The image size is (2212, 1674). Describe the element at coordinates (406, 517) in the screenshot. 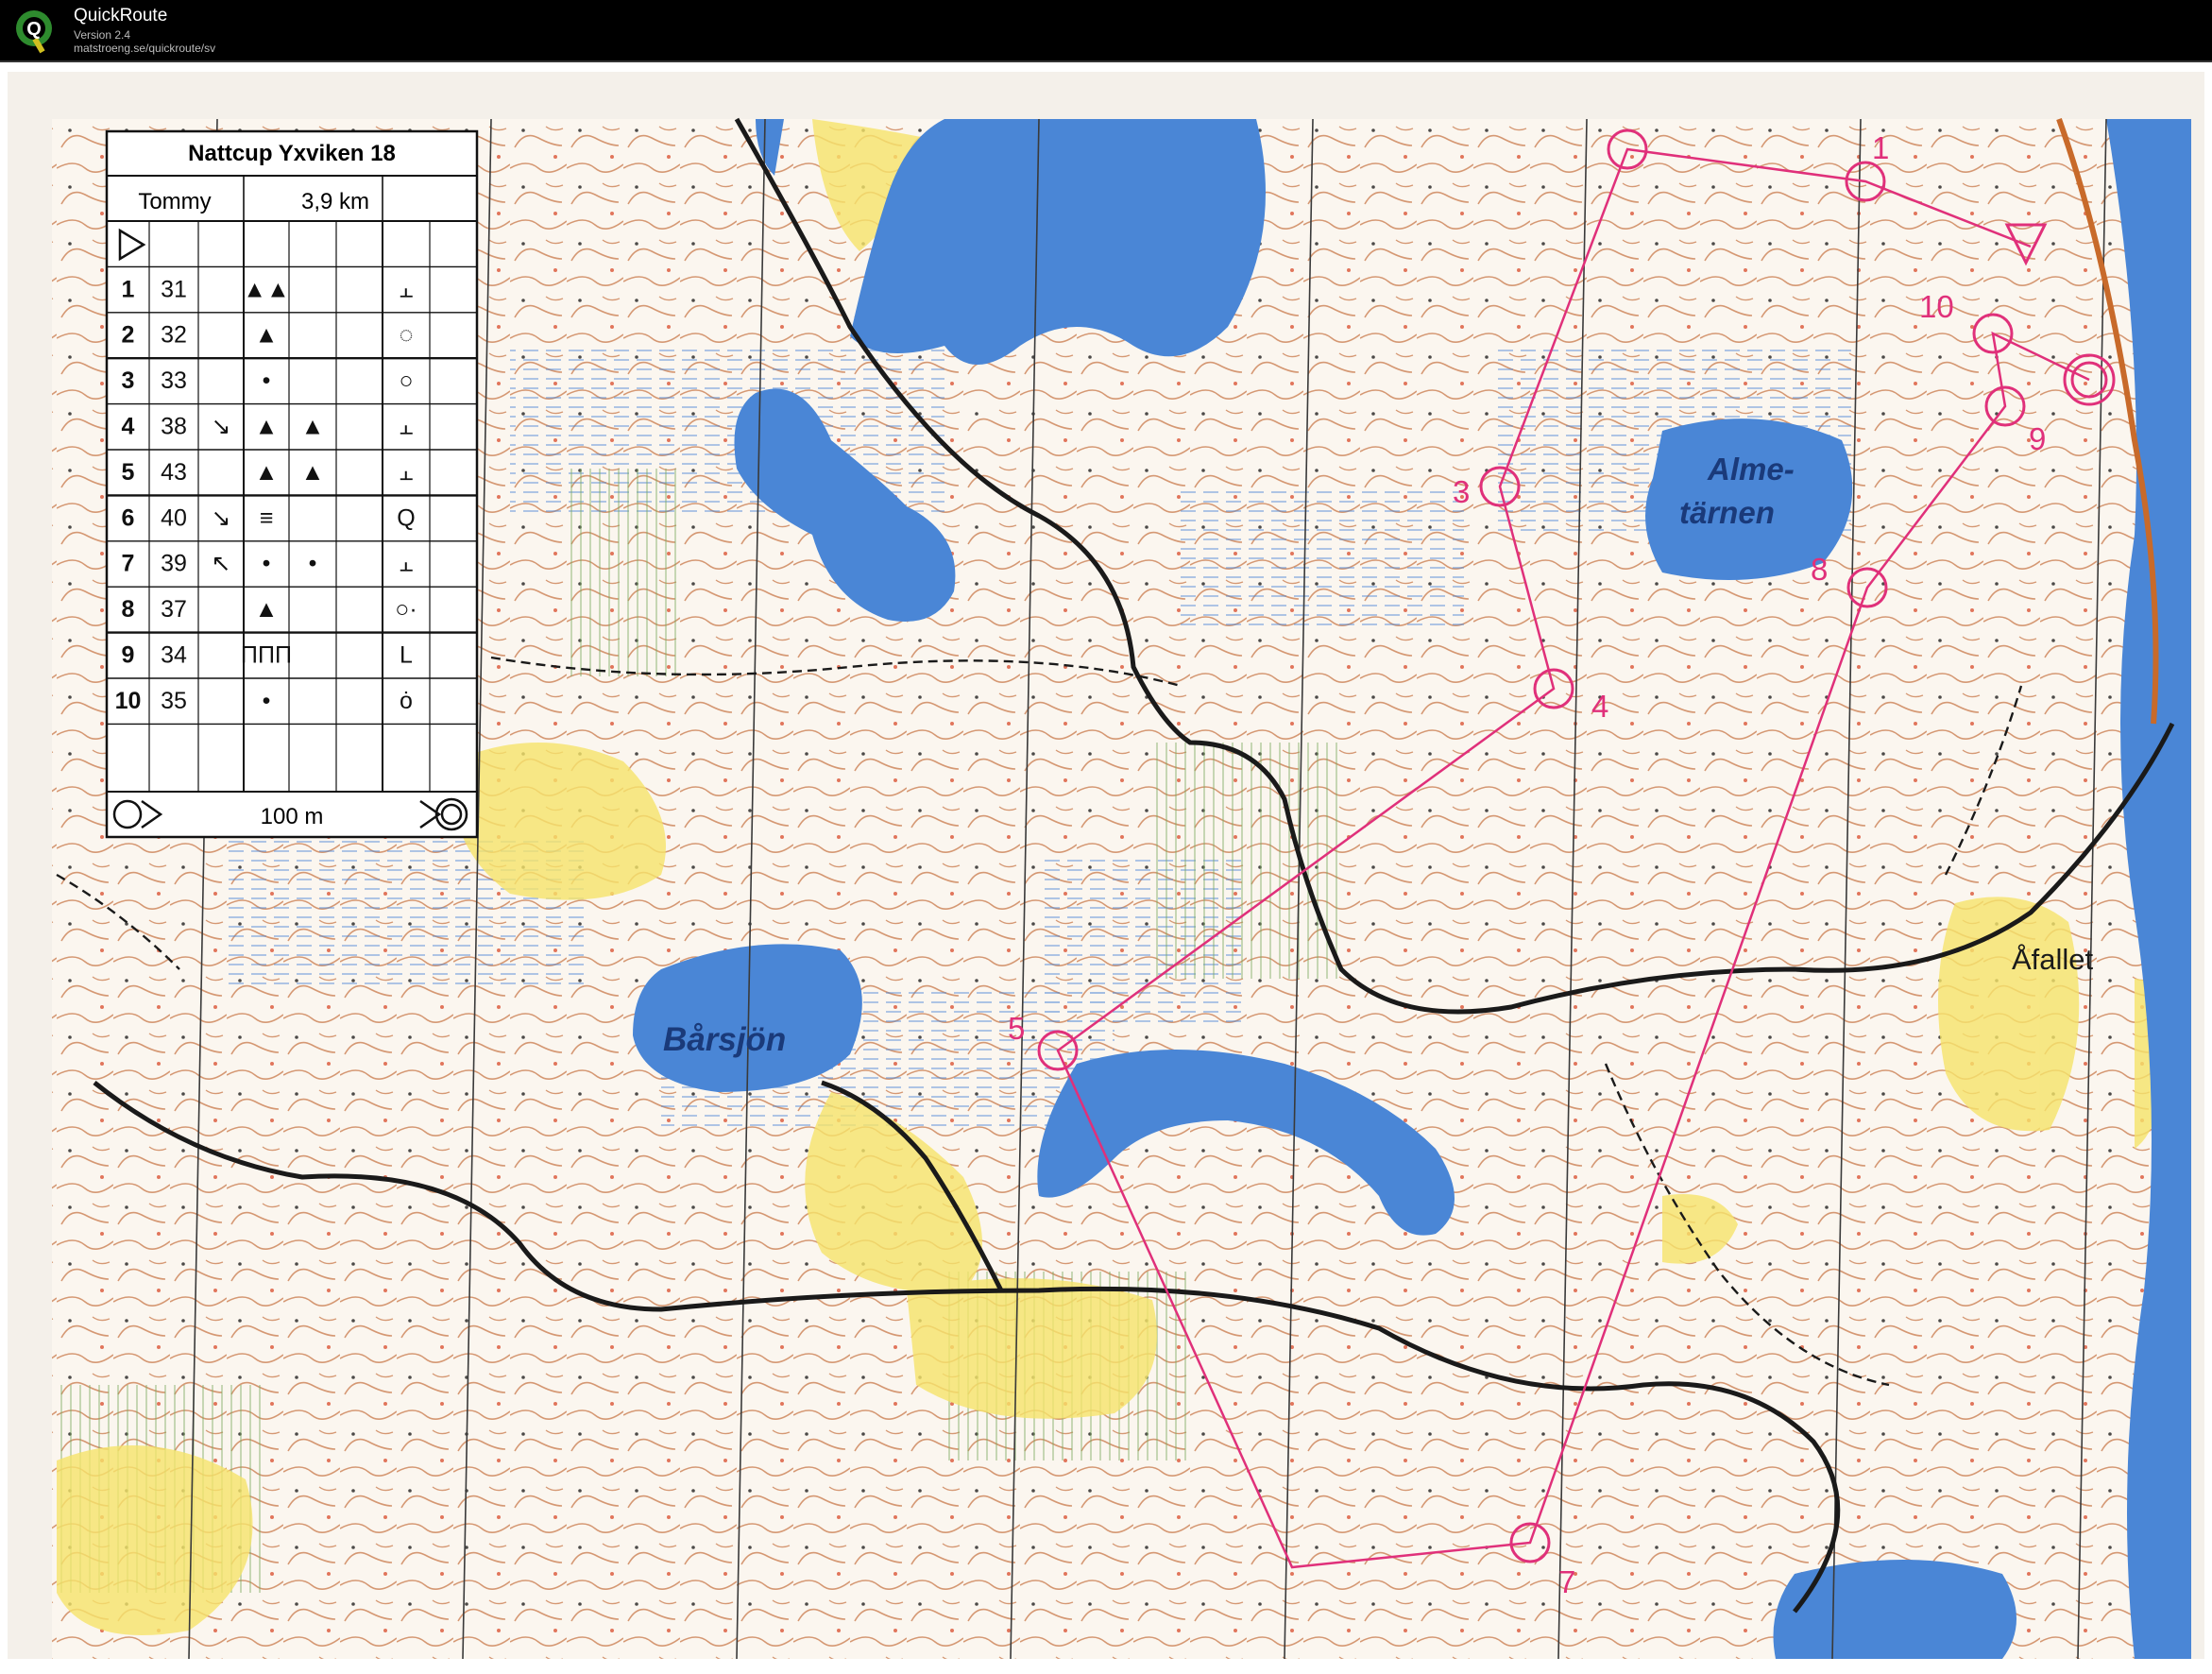

I see `cd-location: Q` at that location.